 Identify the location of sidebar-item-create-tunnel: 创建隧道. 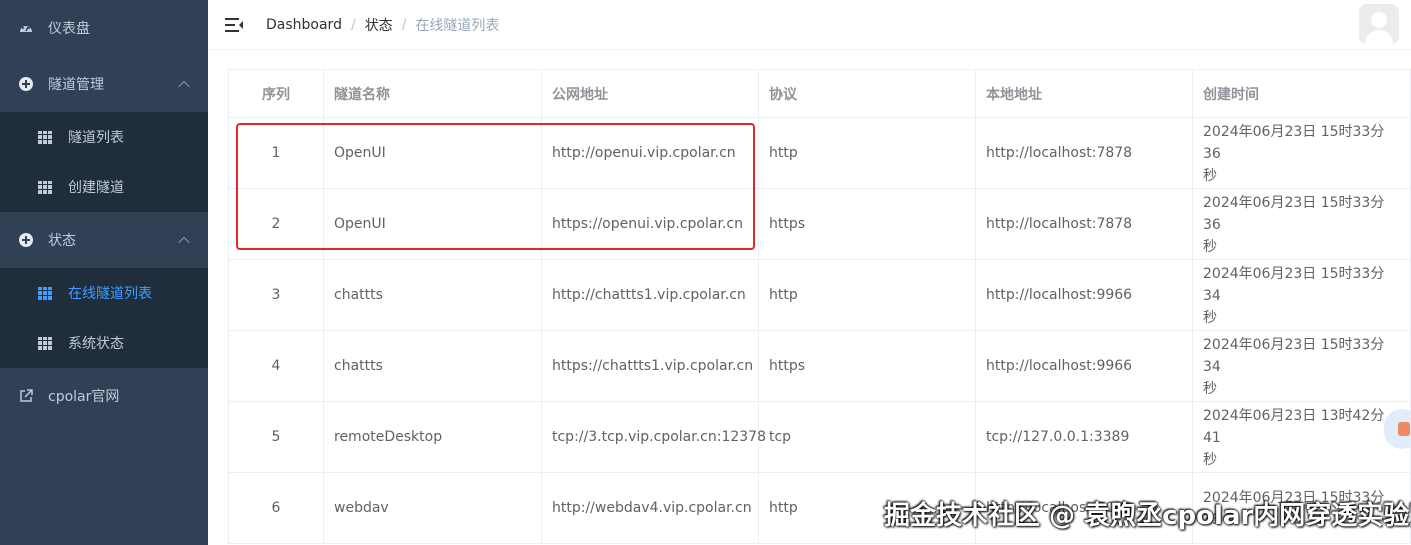
(104, 187).